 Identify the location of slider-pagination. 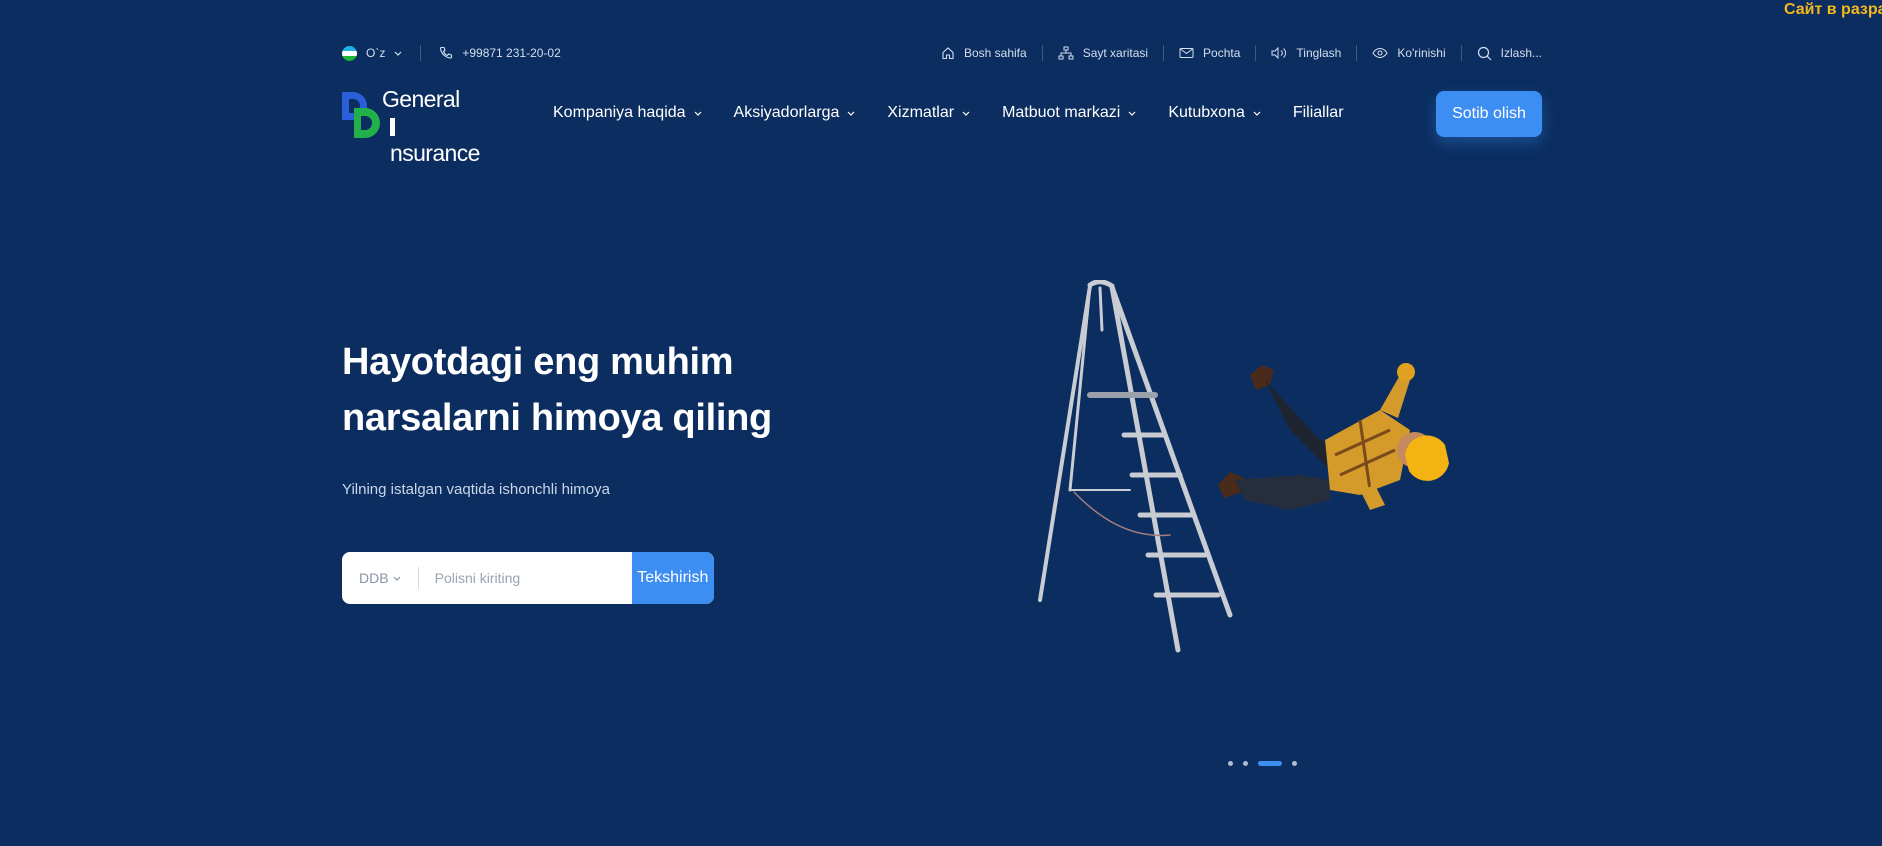
(1262, 763).